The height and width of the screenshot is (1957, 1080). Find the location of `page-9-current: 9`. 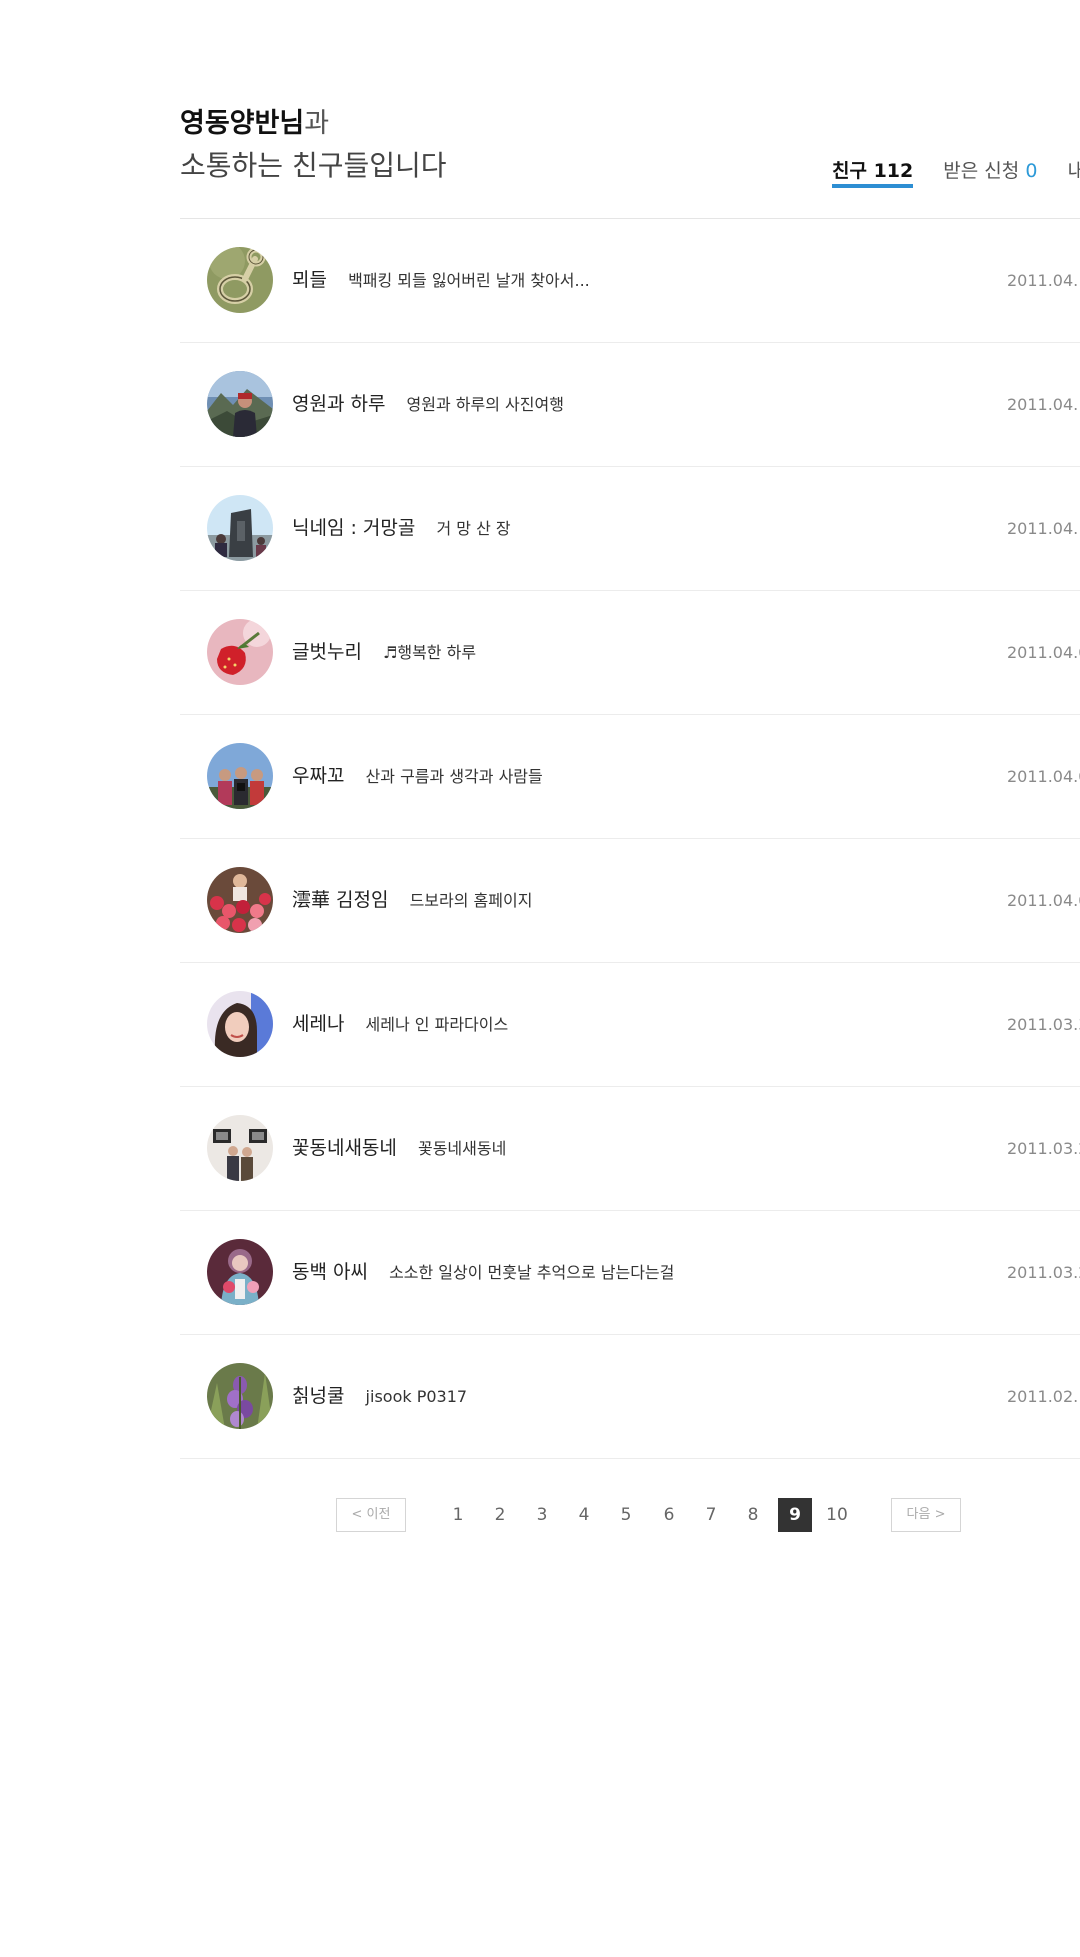

page-9-current: 9 is located at coordinates (795, 1515).